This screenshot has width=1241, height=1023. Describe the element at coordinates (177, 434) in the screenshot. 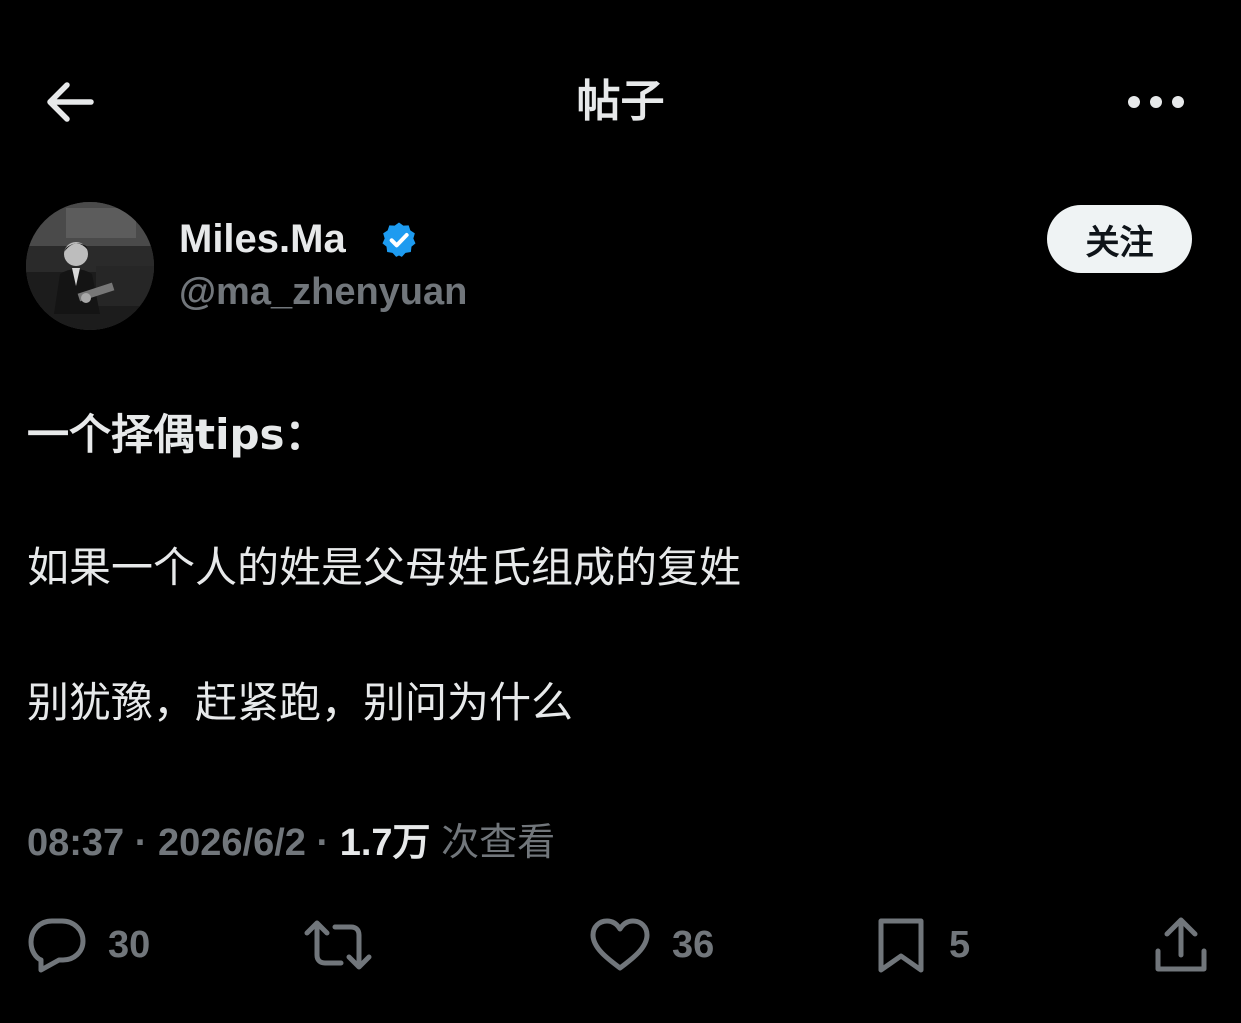

I see `post-text-line: 一个择偶tips：` at that location.